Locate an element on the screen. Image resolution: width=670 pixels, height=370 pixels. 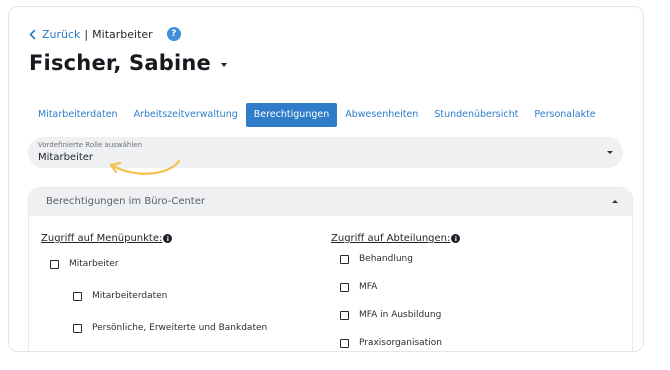
dept-access-heading-label: Zugriff auf Abteilungen: is located at coordinates (391, 238).